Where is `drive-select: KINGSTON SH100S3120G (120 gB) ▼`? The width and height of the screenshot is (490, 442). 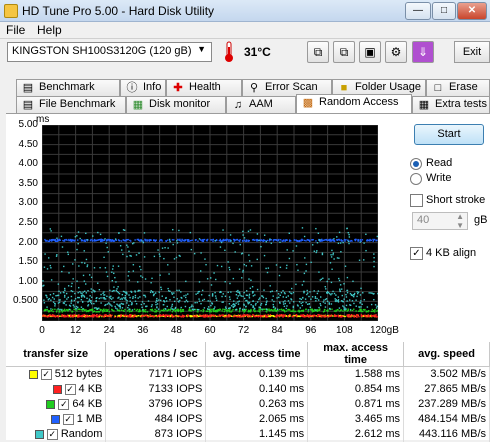 drive-select: KINGSTON SH100S3120G (120 gB) ▼ is located at coordinates (109, 52).